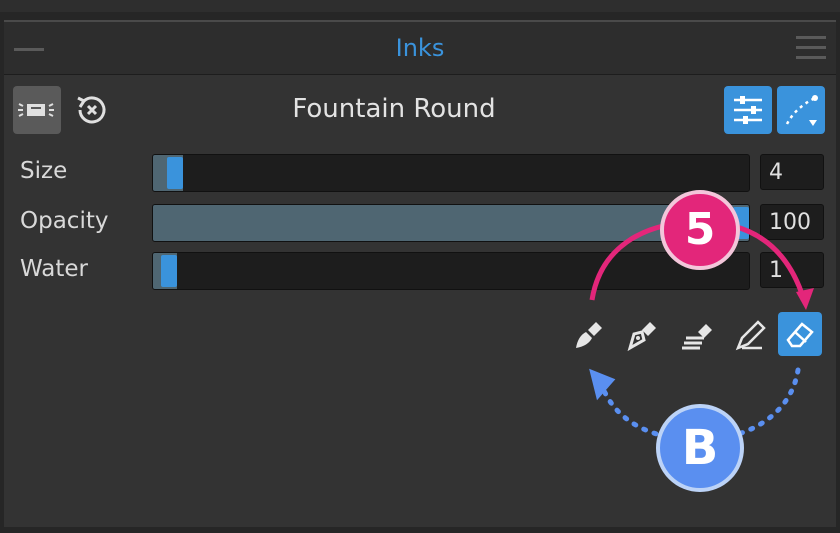 The image size is (840, 533). Describe the element at coordinates (700, 448) in the screenshot. I see `shortcut-badge: B` at that location.